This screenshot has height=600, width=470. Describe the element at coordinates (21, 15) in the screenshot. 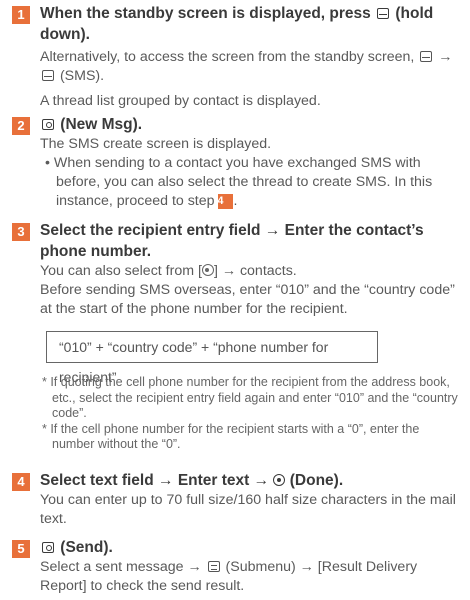

I see `step-number: 1` at that location.